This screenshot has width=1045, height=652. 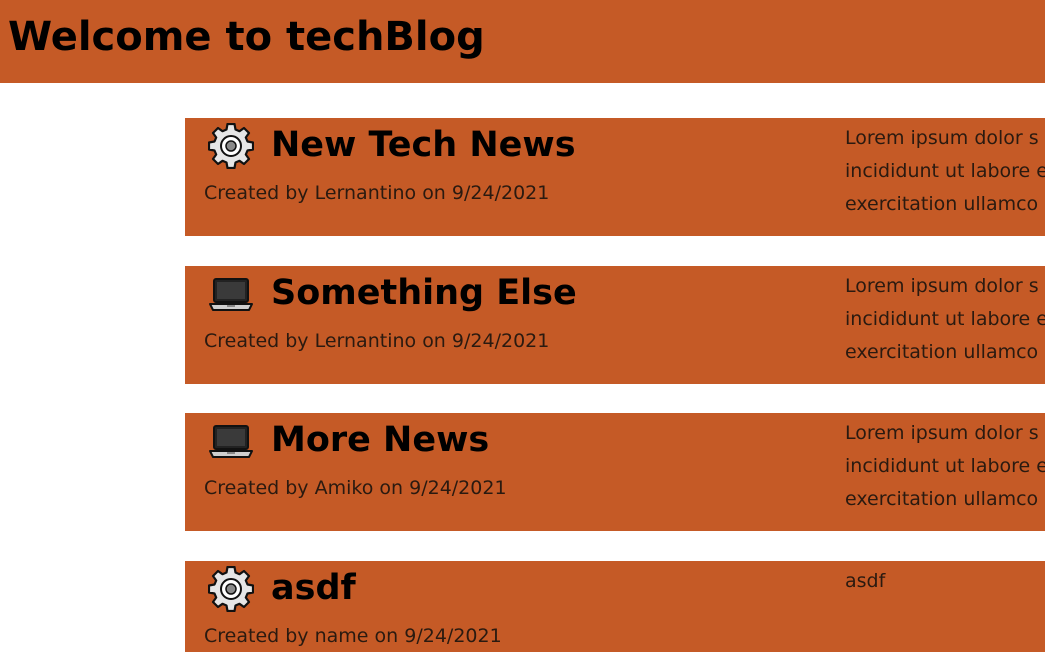 I want to click on post-body-line: asdf, so click(x=865, y=581).